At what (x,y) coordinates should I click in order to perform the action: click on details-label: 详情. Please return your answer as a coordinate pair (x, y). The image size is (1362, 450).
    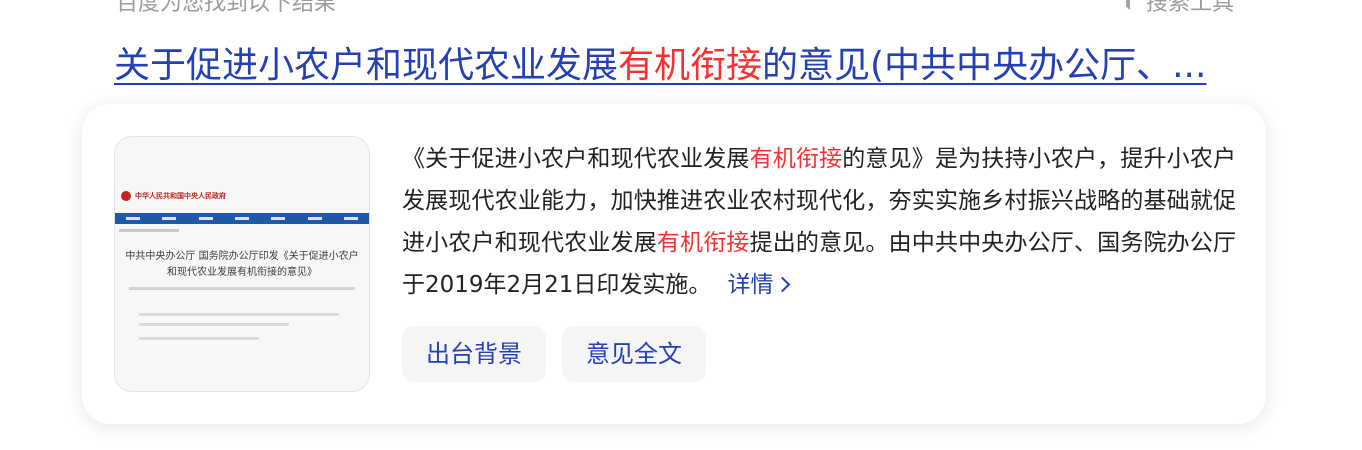
    Looking at the image, I should click on (750, 285).